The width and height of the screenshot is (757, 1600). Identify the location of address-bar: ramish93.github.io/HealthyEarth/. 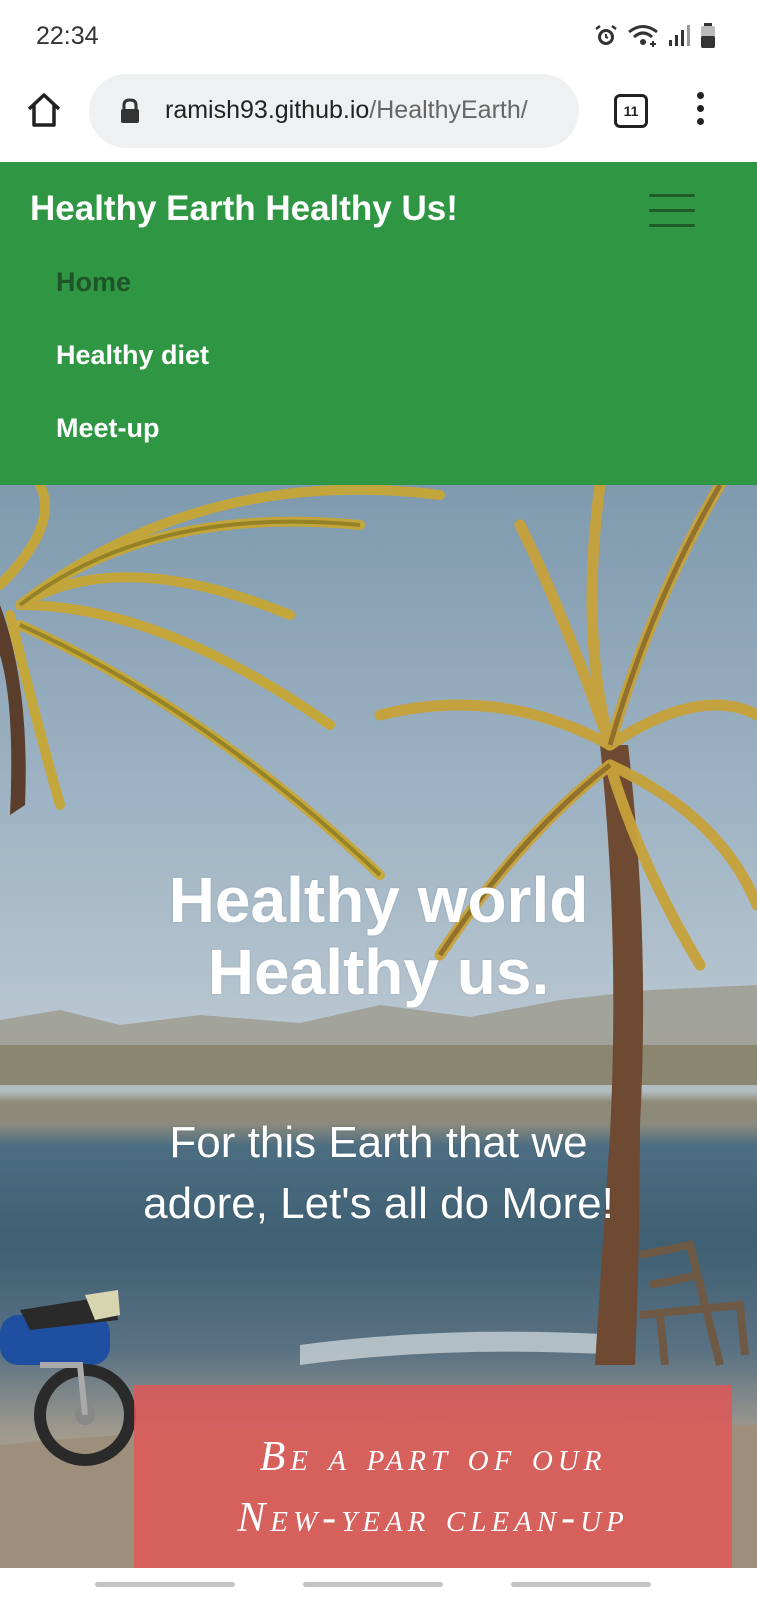
(334, 111).